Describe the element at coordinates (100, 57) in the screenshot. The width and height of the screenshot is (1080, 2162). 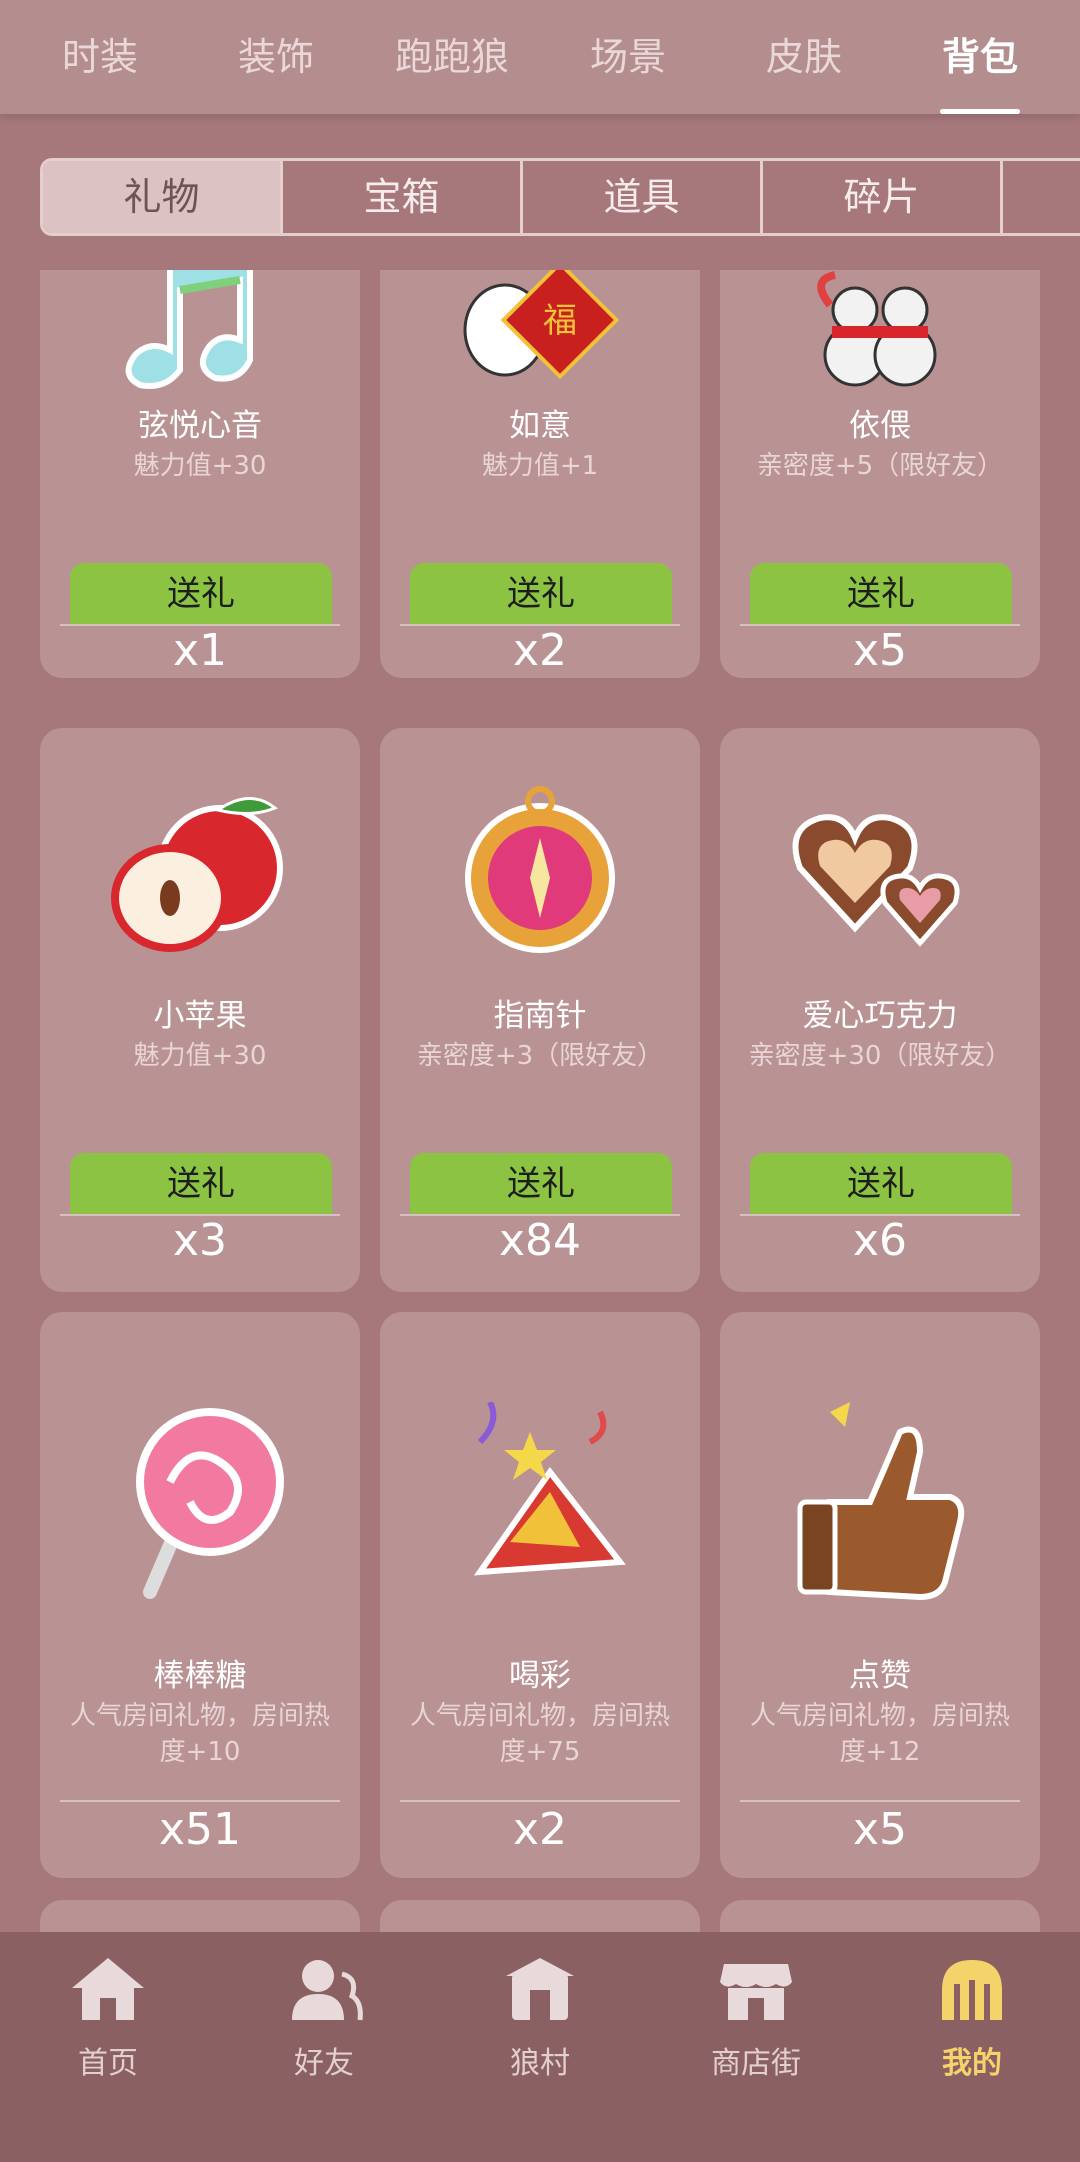
I see `tab-fashion: 时装` at that location.